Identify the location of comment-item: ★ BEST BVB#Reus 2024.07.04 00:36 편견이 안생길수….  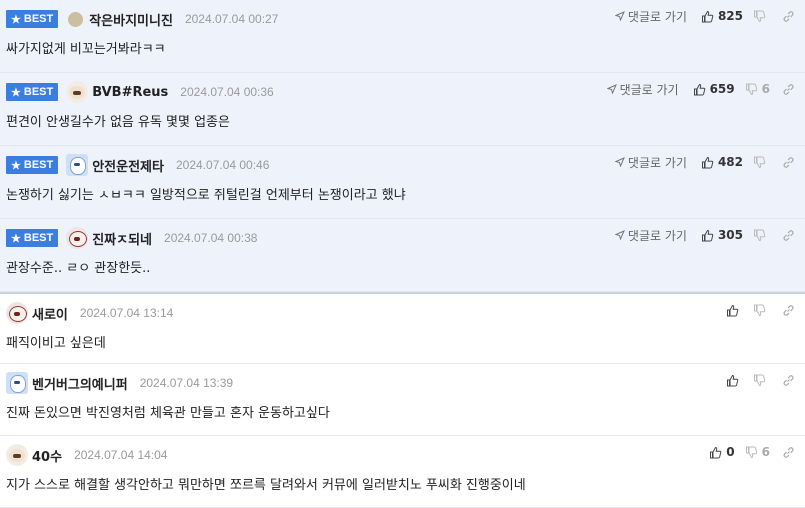
(402, 109).